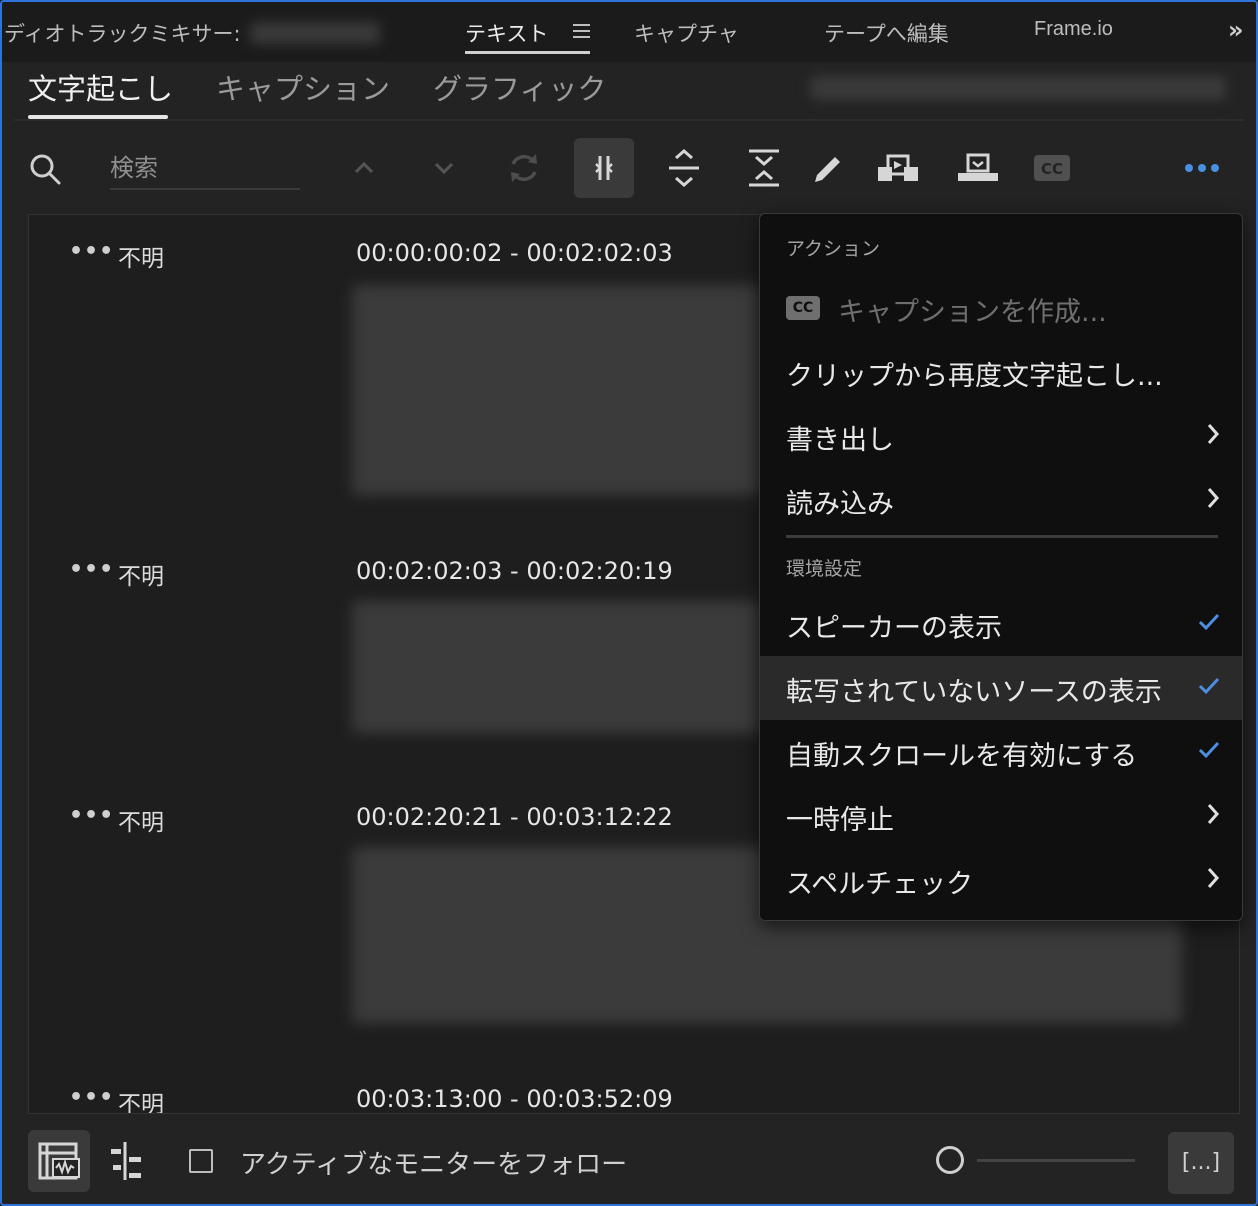 The image size is (1258, 1206). I want to click on subtab-divider, so click(629, 120).